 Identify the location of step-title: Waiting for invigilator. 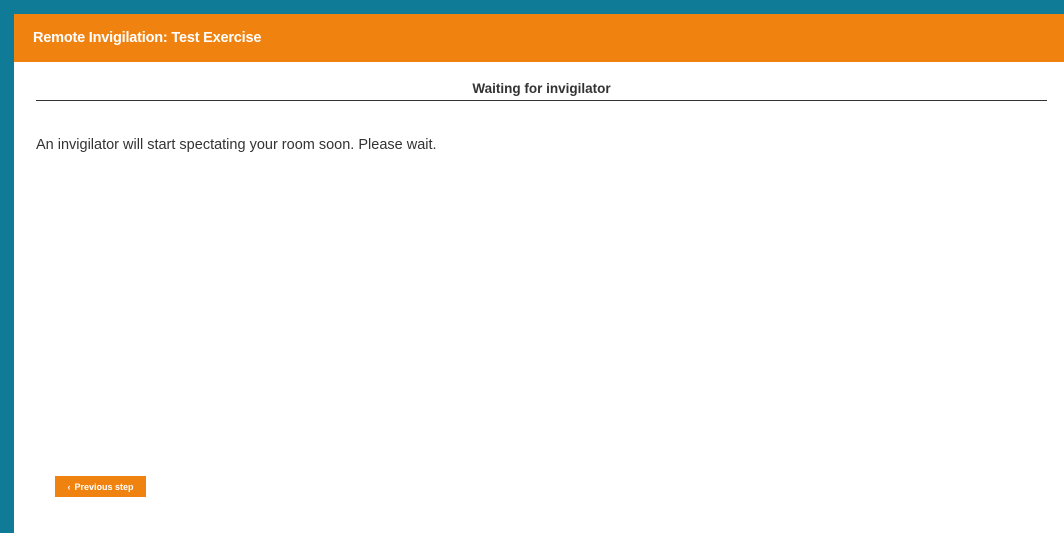
(541, 88).